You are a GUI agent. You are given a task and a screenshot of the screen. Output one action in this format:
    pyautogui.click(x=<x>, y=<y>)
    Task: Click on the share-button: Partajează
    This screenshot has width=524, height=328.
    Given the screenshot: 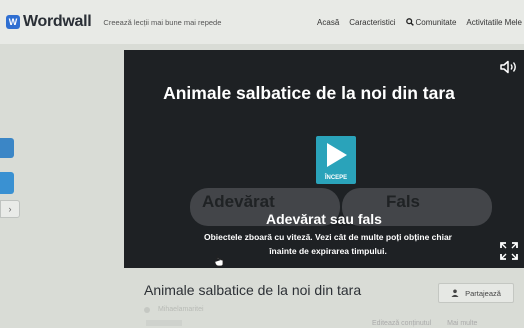 What is the action you would take?
    pyautogui.click(x=476, y=293)
    